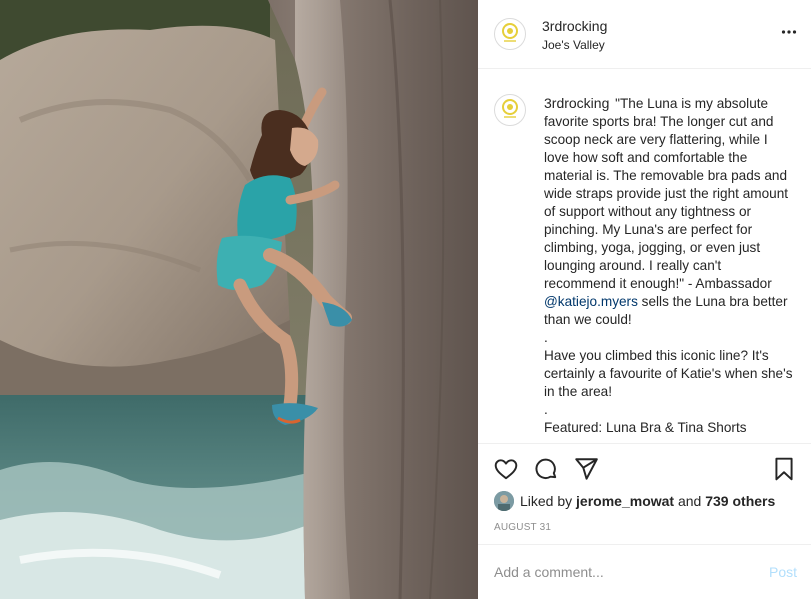  What do you see at coordinates (740, 501) in the screenshot?
I see `liked-others: 739 others` at bounding box center [740, 501].